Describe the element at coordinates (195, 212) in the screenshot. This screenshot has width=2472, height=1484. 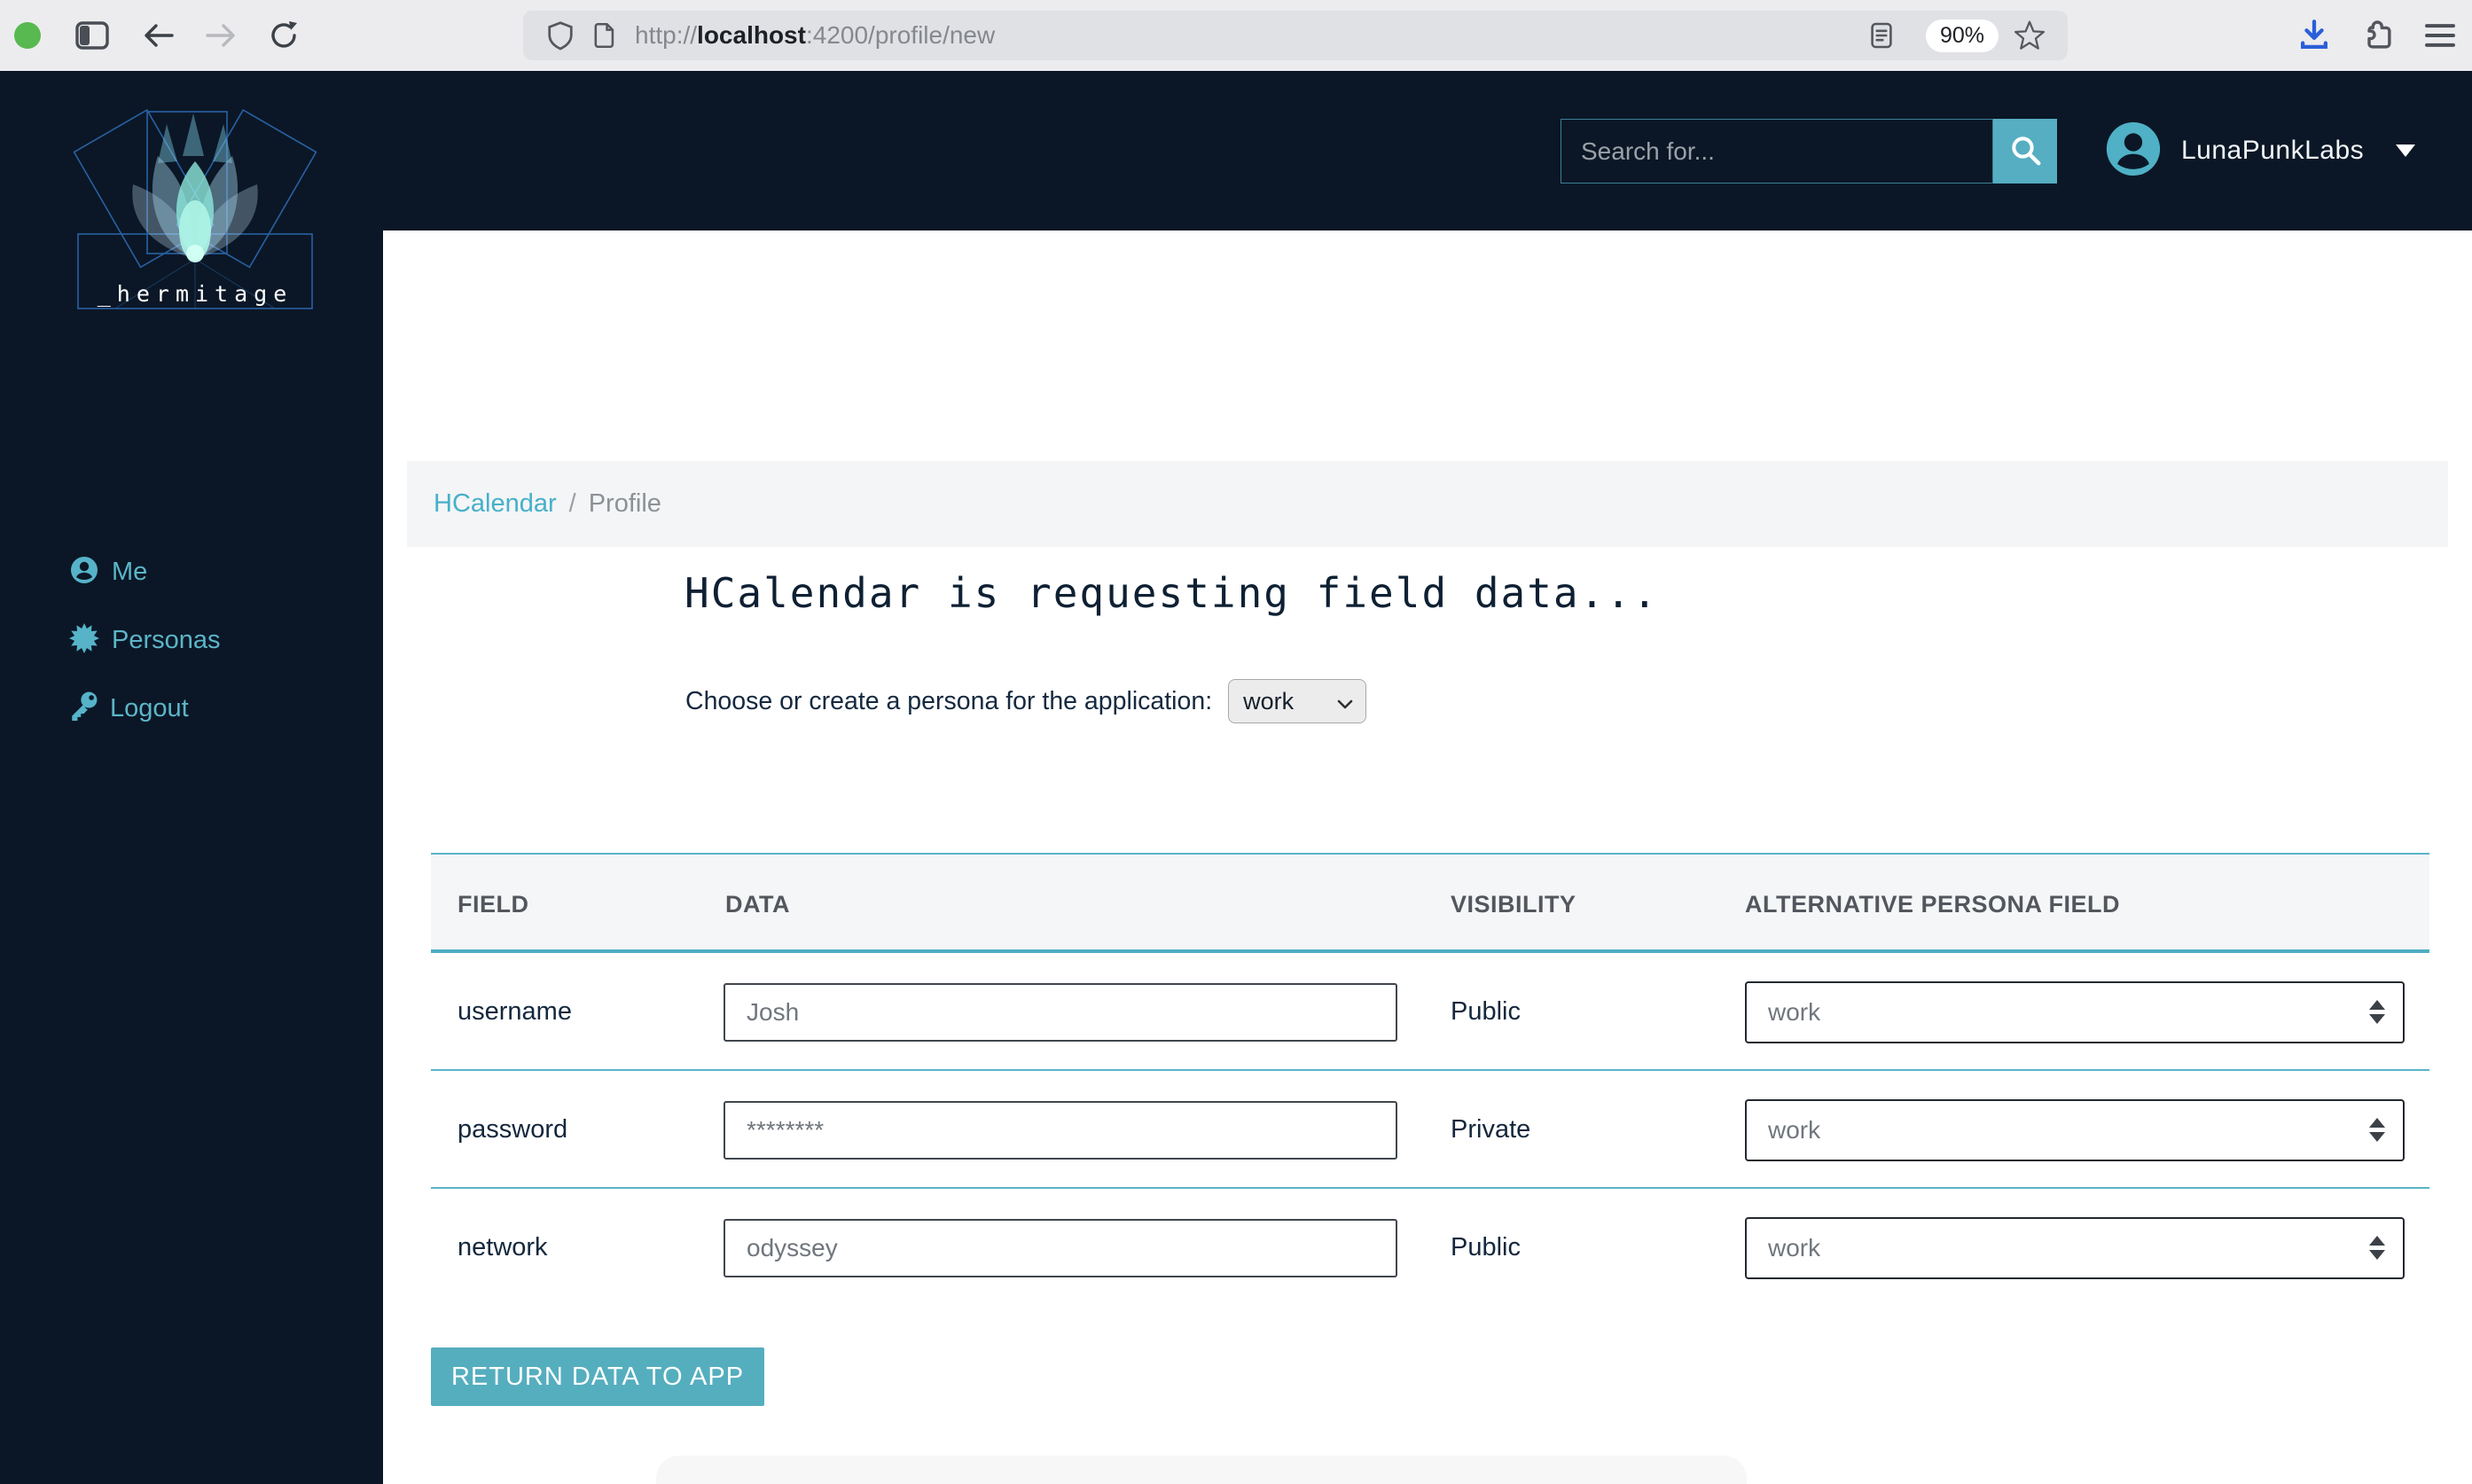
I see `hermitage-logo: _hermitage` at that location.